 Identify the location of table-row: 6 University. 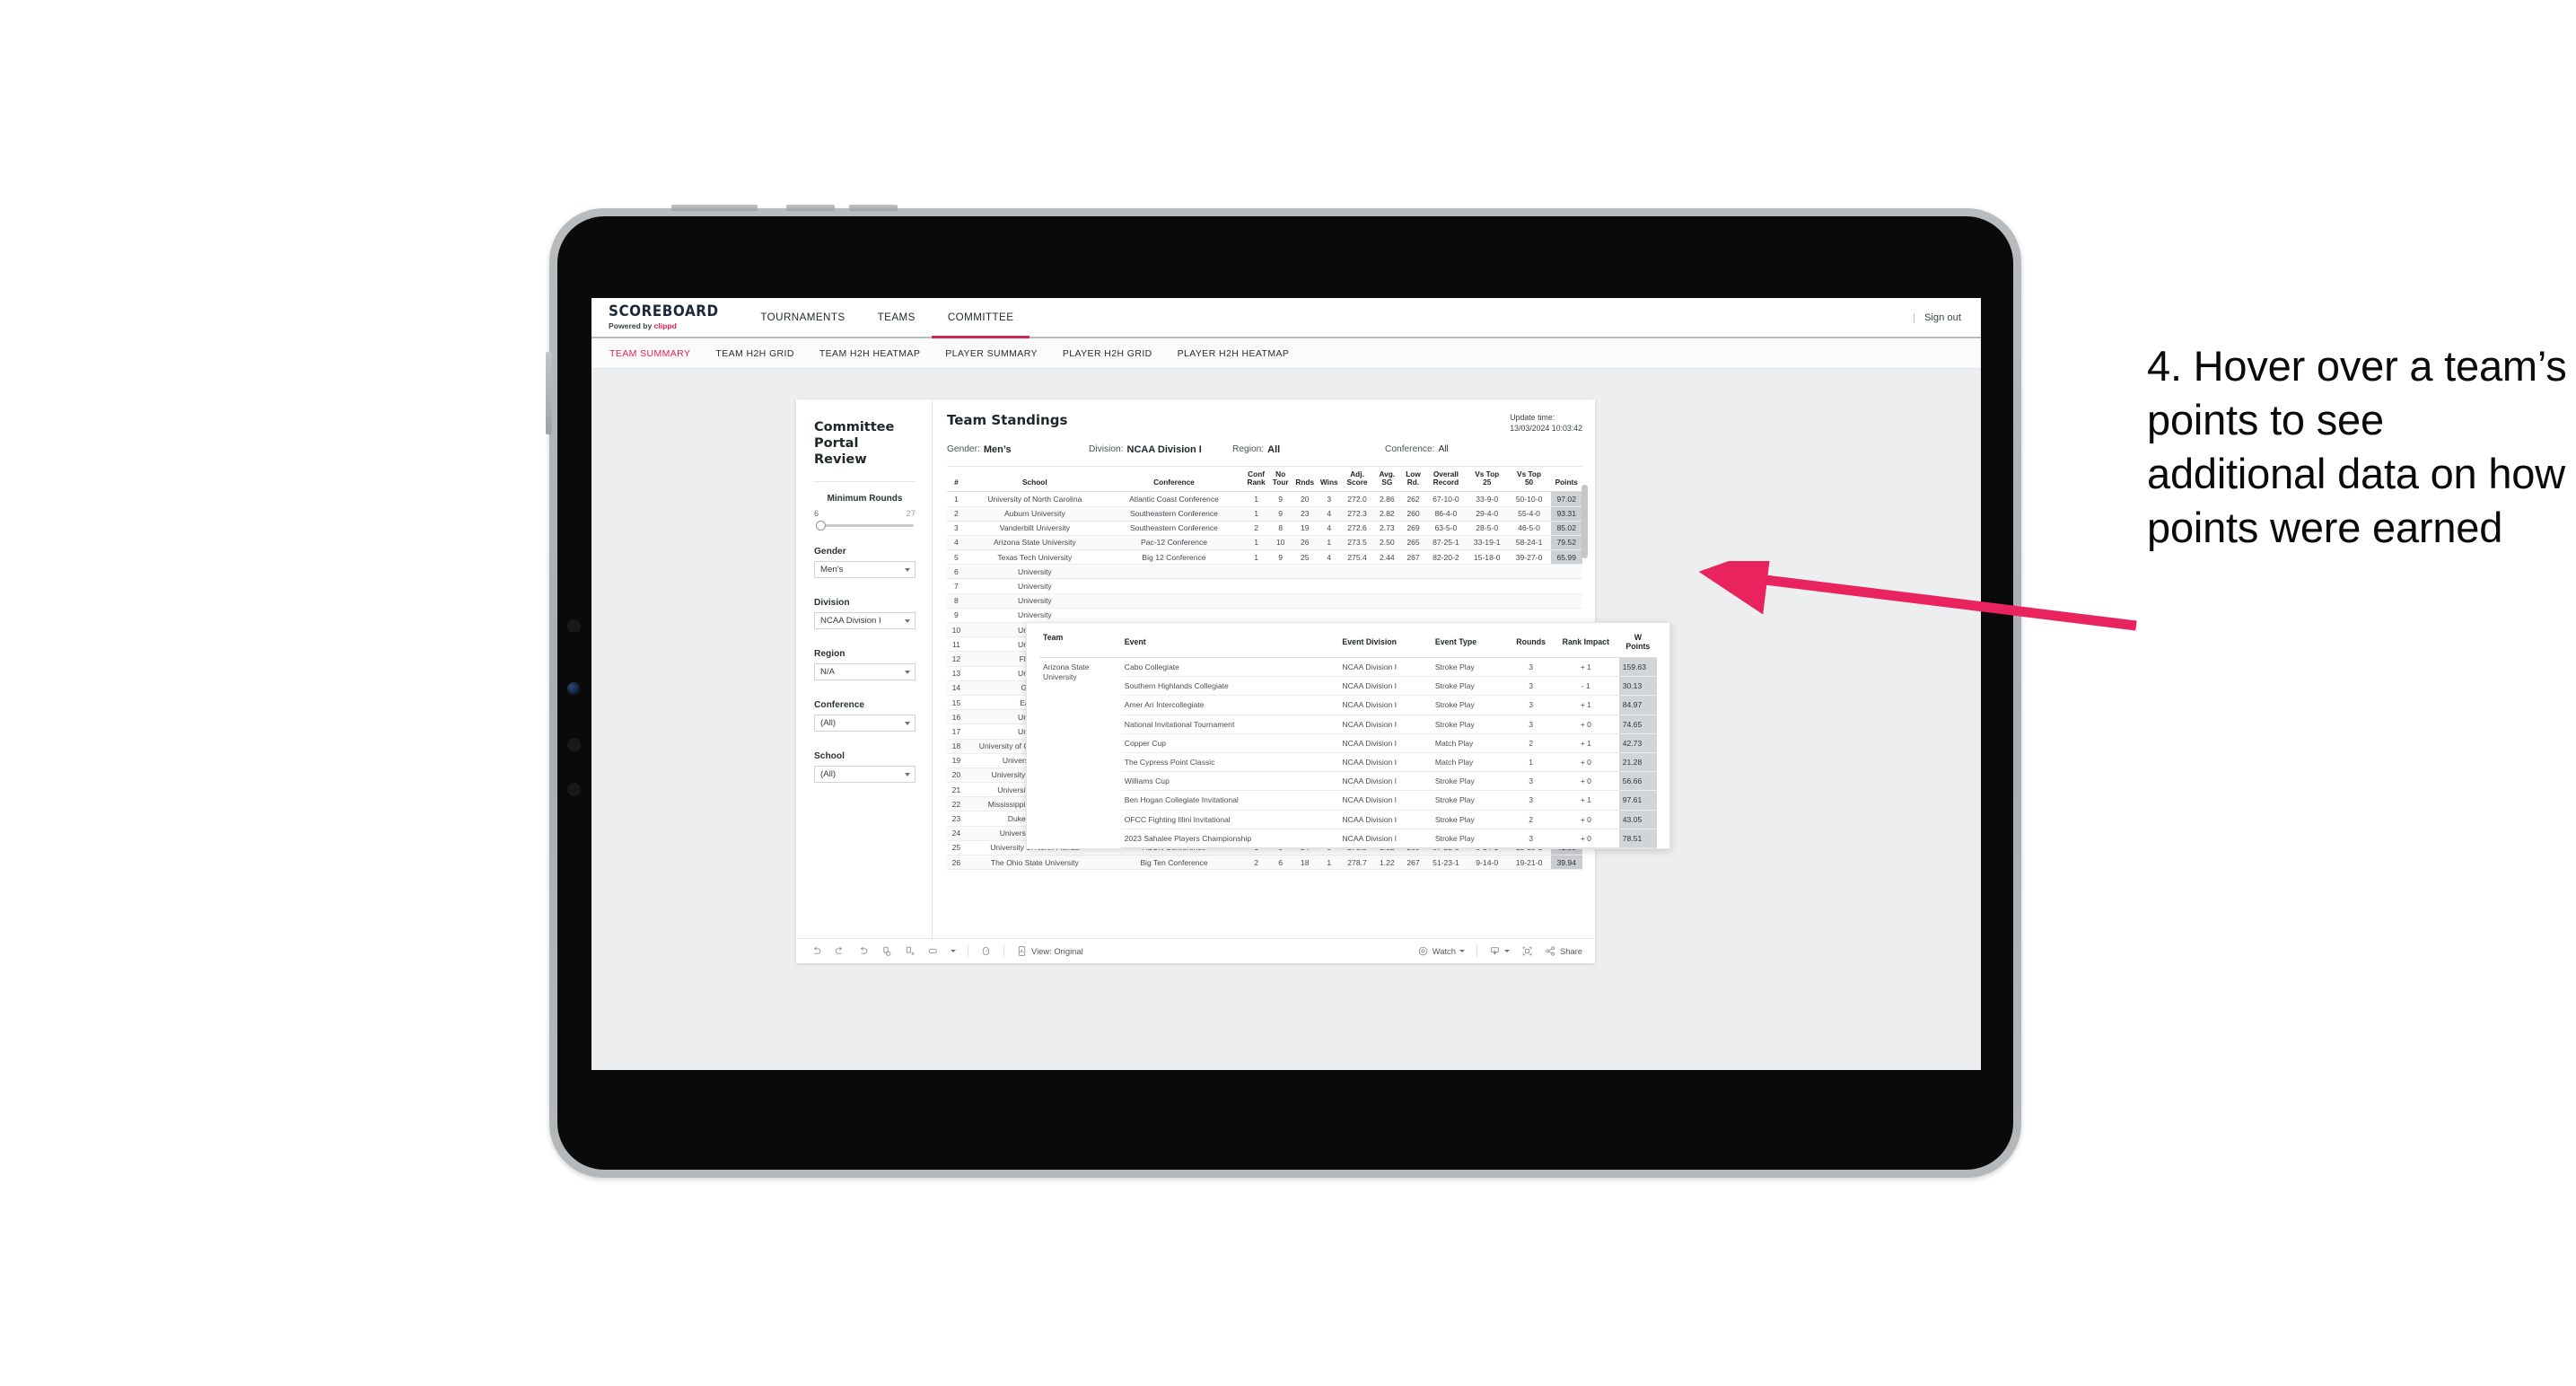
(1264, 572).